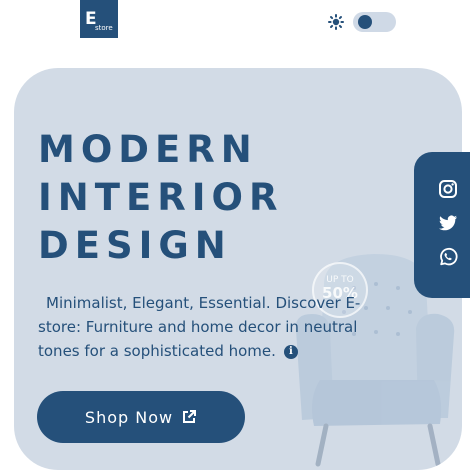 Image resolution: width=470 pixels, height=474 pixels. What do you see at coordinates (99, 19) in the screenshot?
I see `logo: E store` at bounding box center [99, 19].